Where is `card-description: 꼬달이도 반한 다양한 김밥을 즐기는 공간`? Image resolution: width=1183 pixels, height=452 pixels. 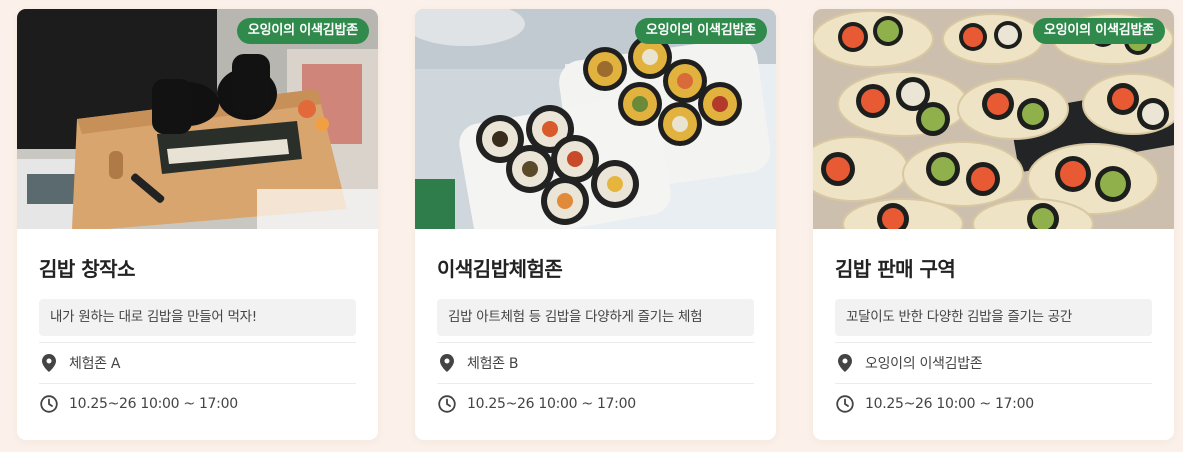 card-description: 꼬달이도 반한 다양한 김밥을 즐기는 공간 is located at coordinates (993, 317).